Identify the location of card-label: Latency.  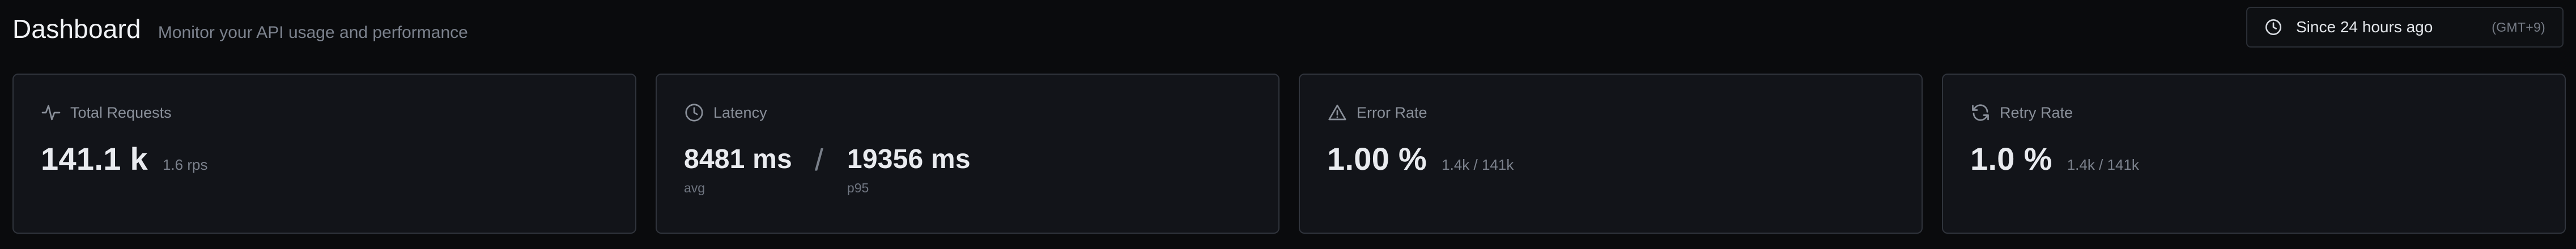
(740, 112).